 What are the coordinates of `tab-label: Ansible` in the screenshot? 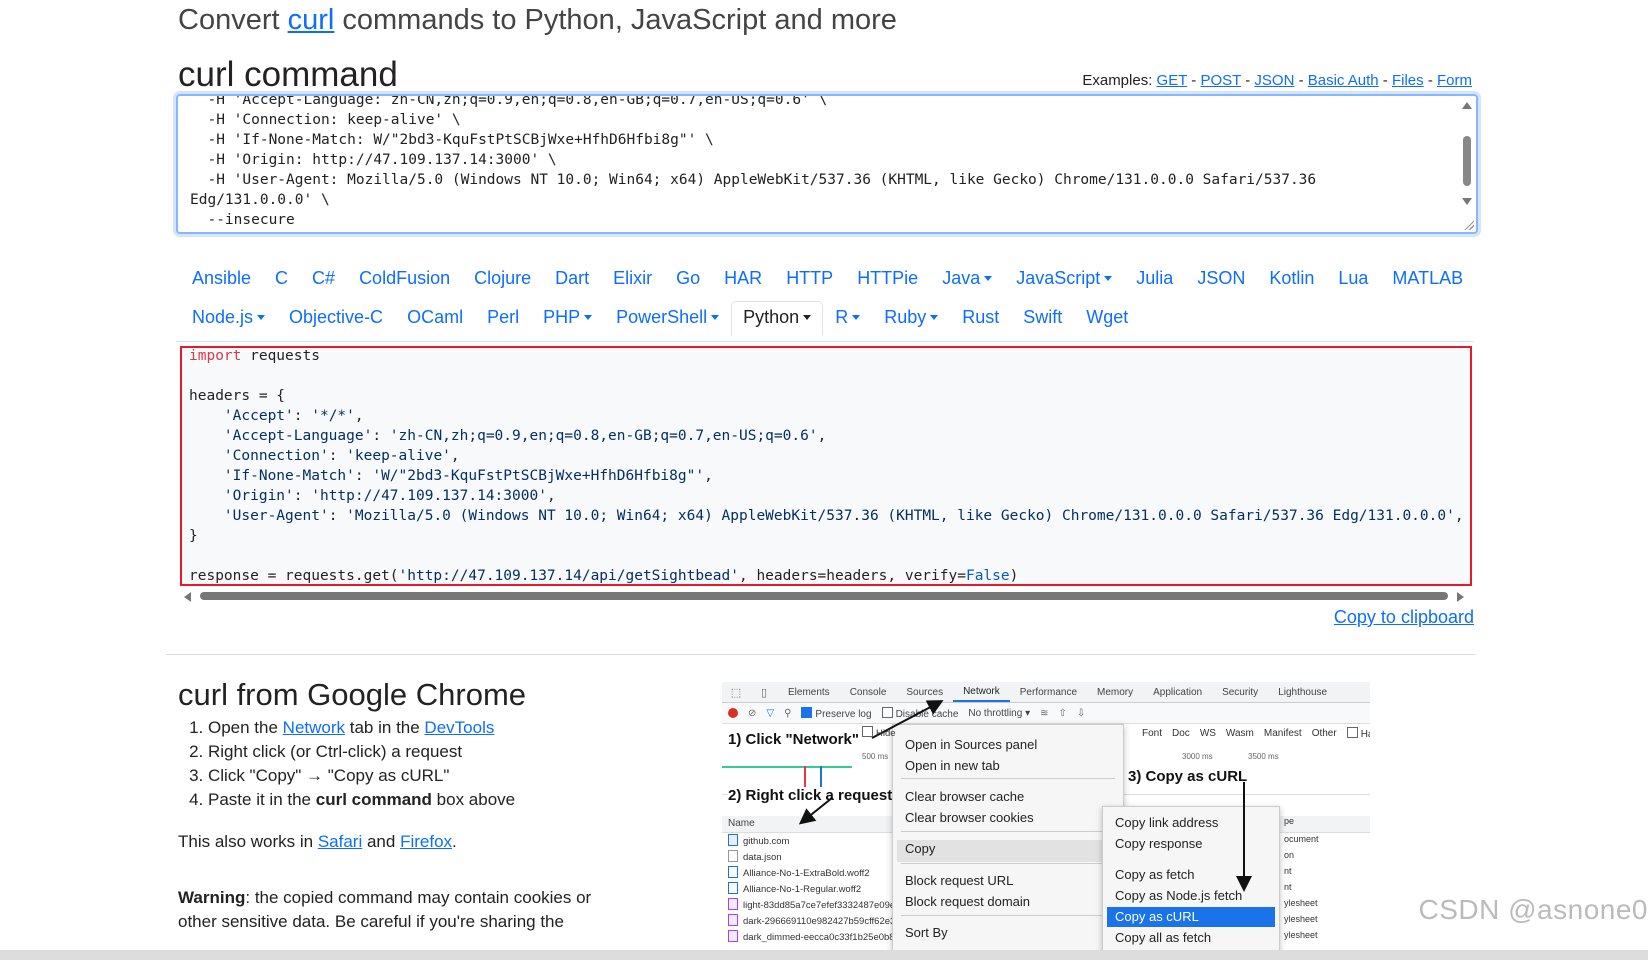 It's located at (222, 278).